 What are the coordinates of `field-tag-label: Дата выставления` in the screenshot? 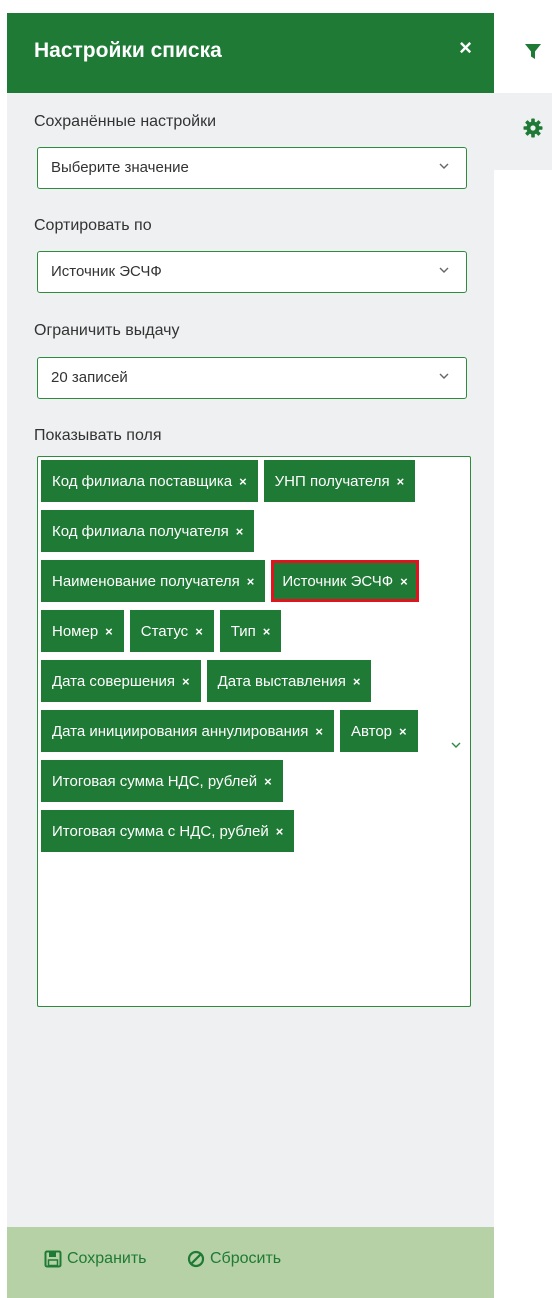 It's located at (281, 681).